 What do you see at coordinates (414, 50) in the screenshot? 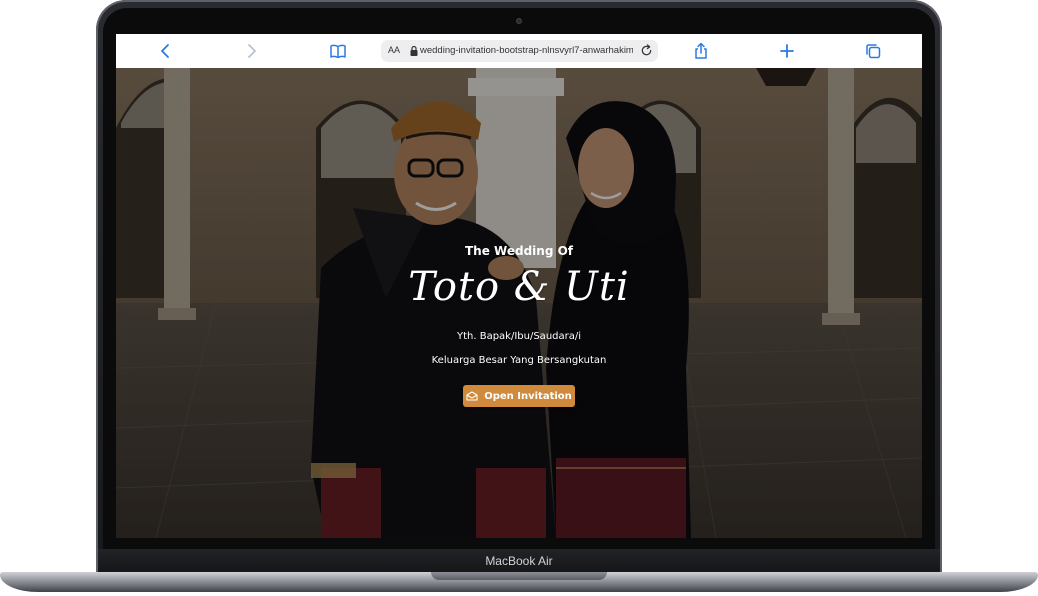
I see `lock-icon` at bounding box center [414, 50].